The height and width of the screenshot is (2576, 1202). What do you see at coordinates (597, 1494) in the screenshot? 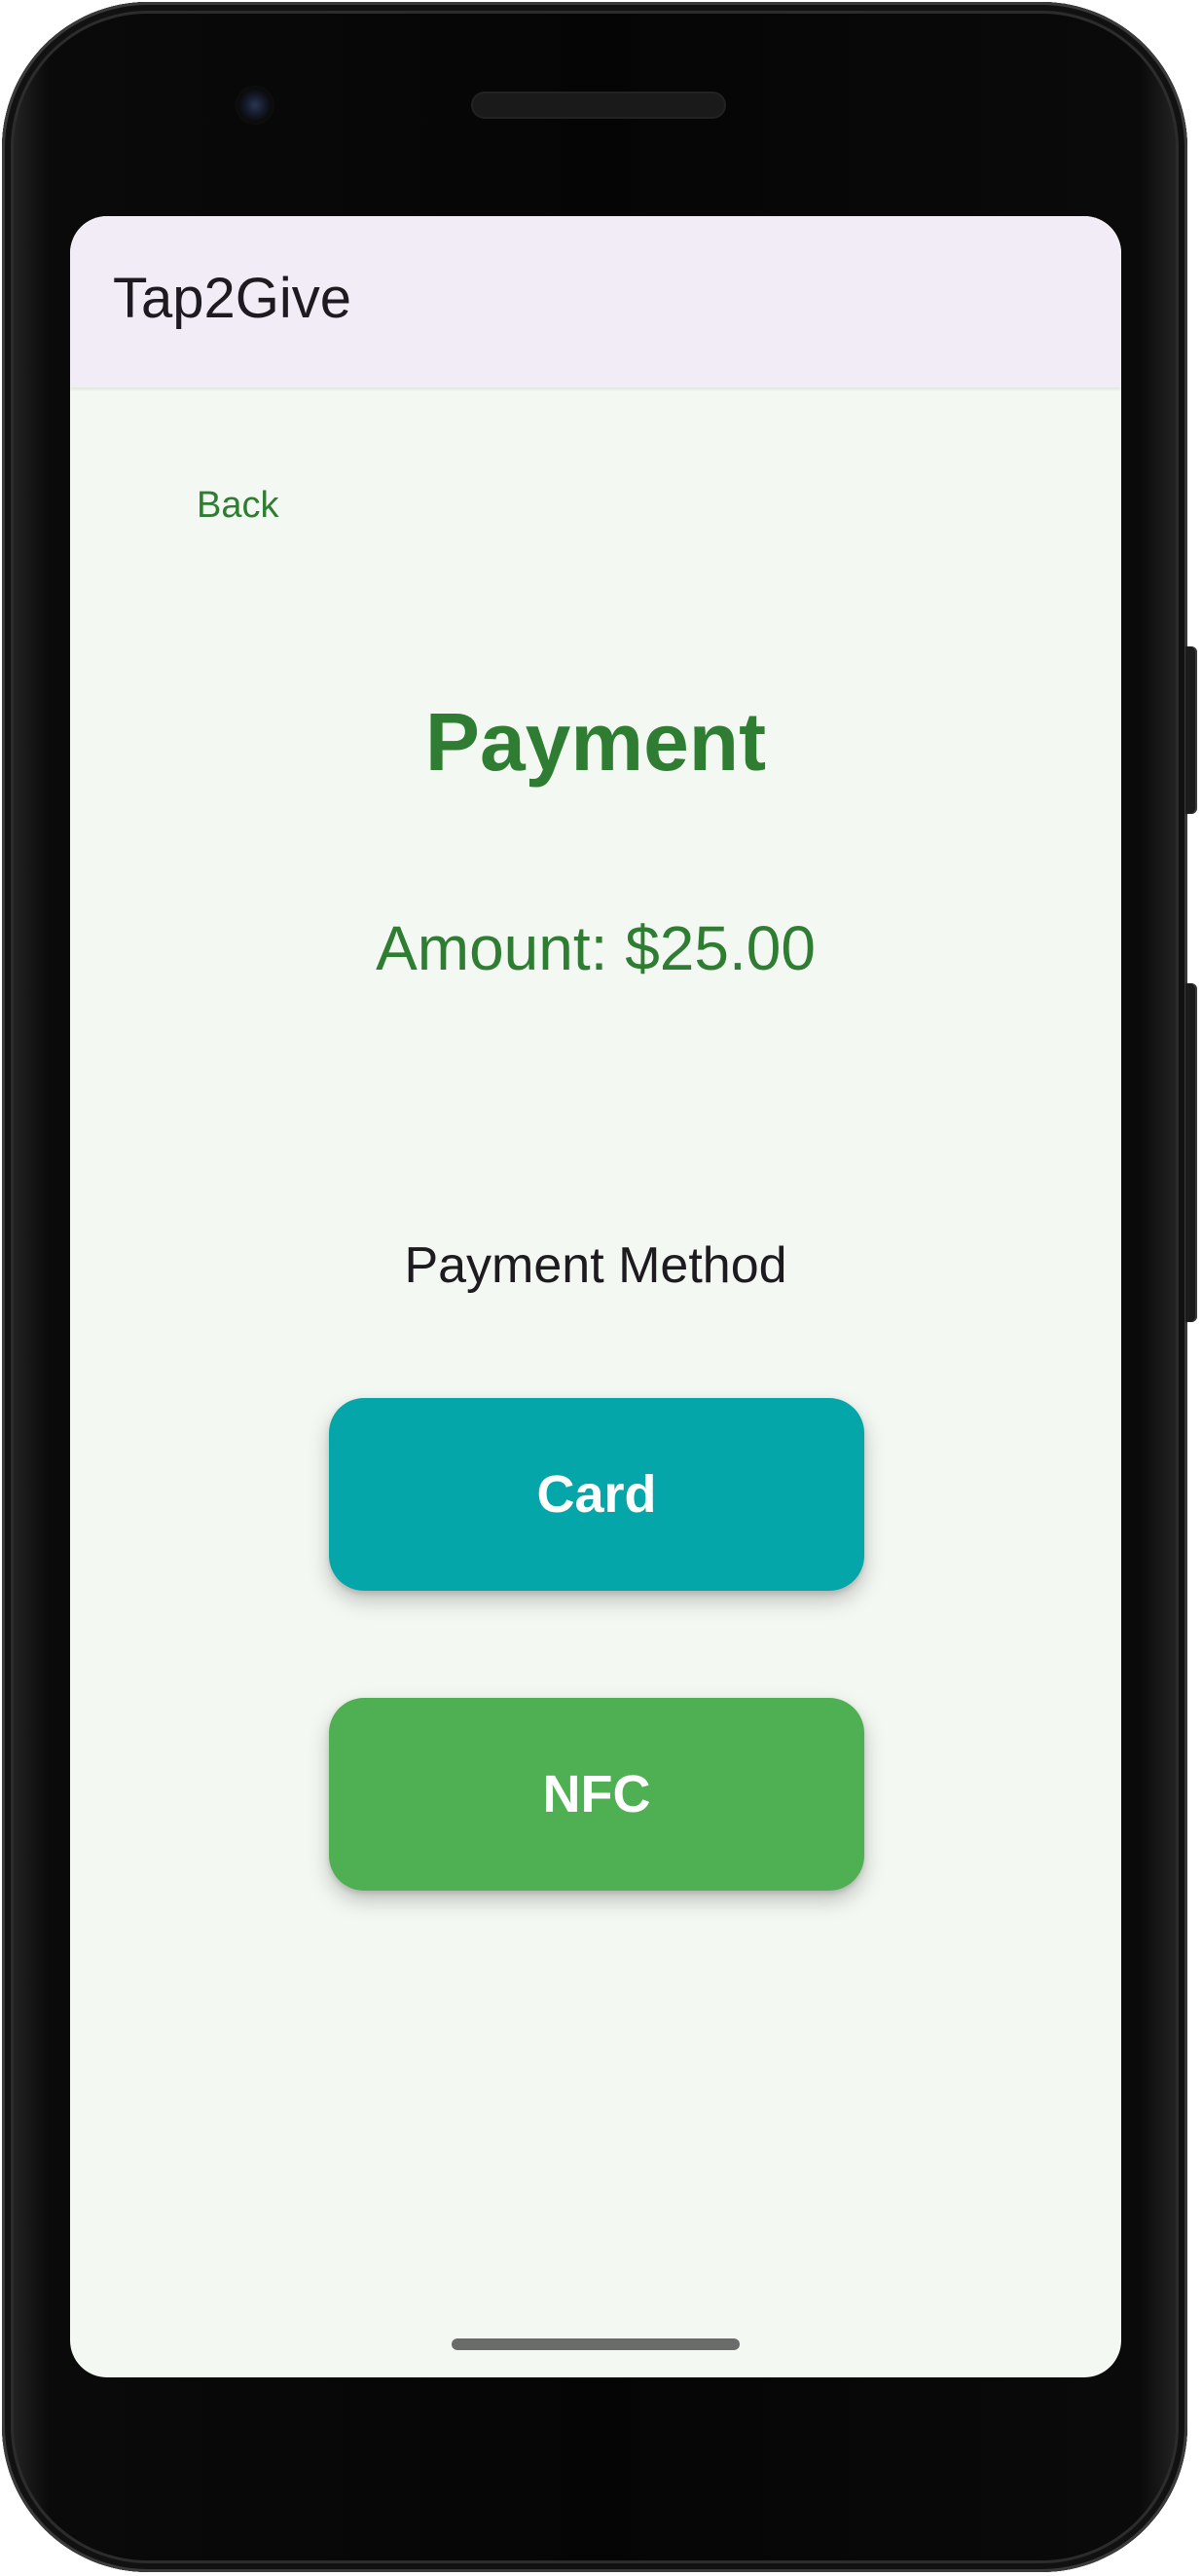
I see `card-button: Card` at bounding box center [597, 1494].